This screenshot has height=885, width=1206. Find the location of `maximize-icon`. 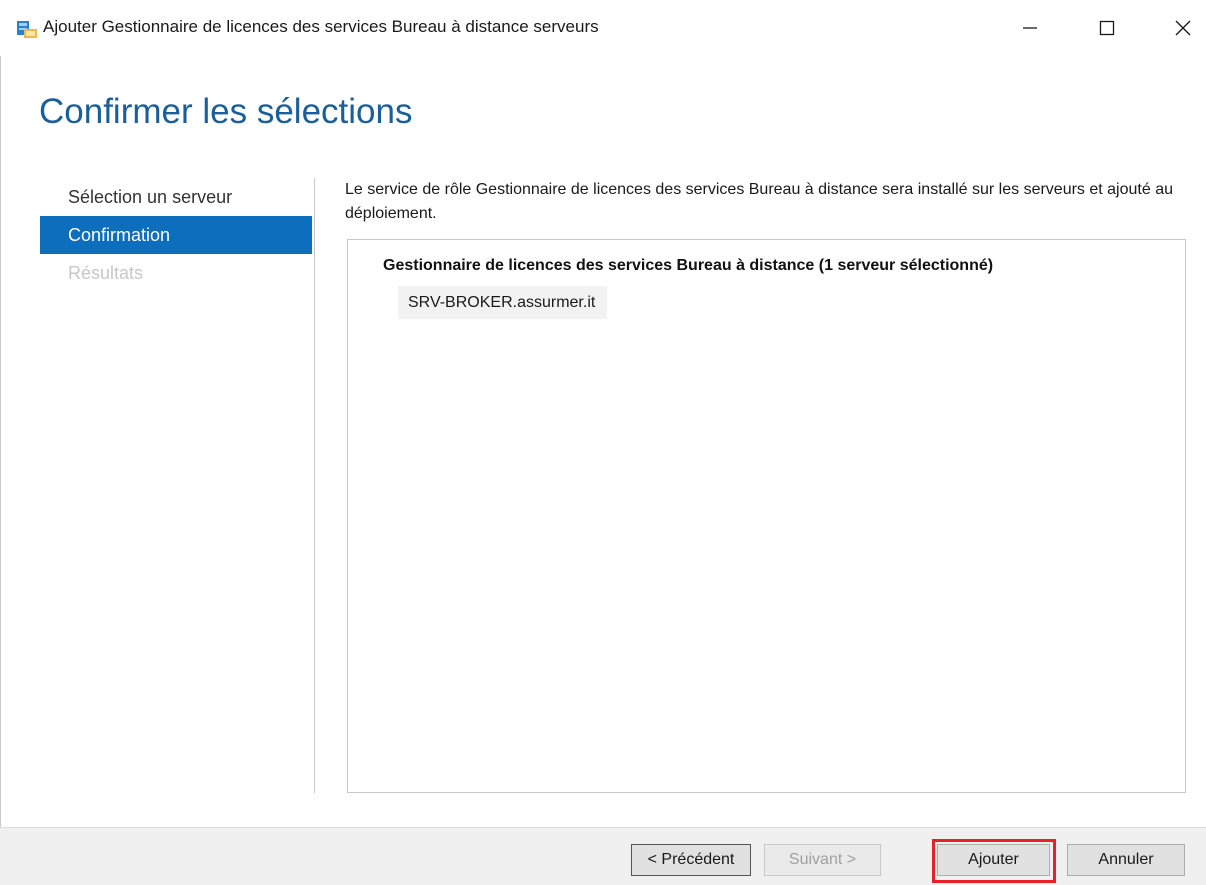

maximize-icon is located at coordinates (1107, 28).